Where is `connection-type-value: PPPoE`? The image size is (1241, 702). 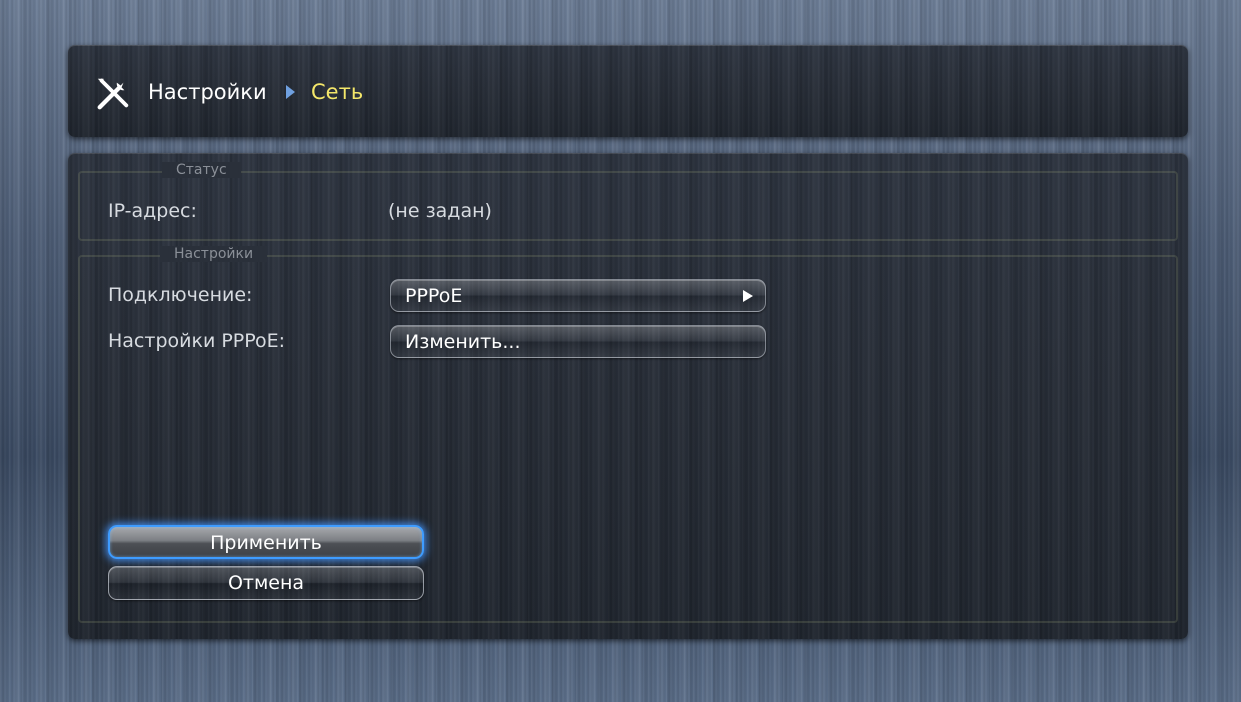 connection-type-value: PPPoE is located at coordinates (434, 296).